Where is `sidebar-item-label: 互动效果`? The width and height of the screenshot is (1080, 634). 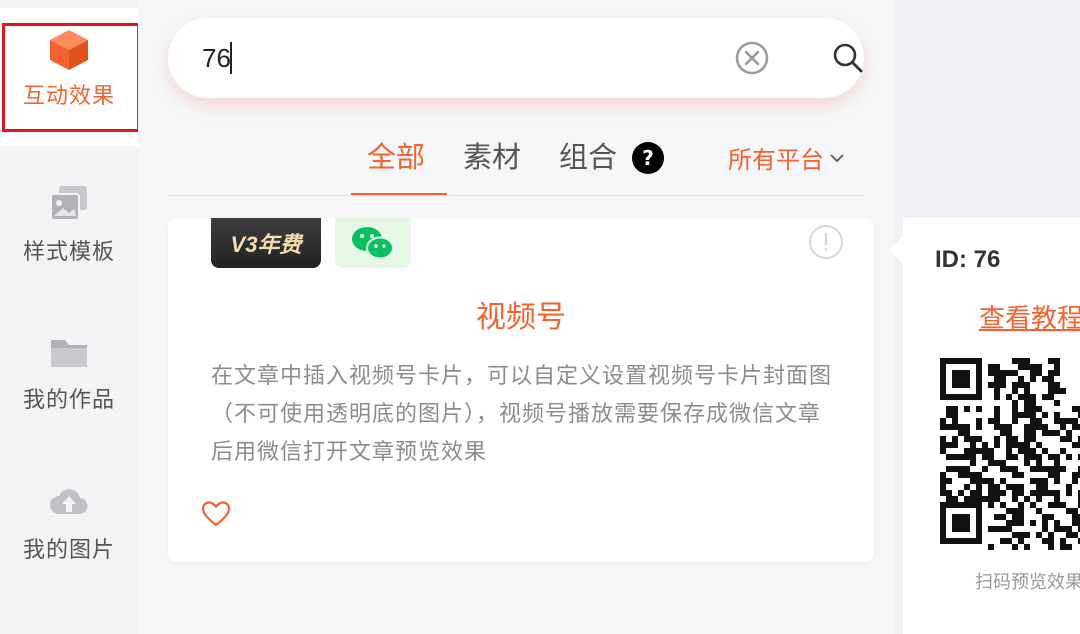
sidebar-item-label: 互动效果 is located at coordinates (68, 96).